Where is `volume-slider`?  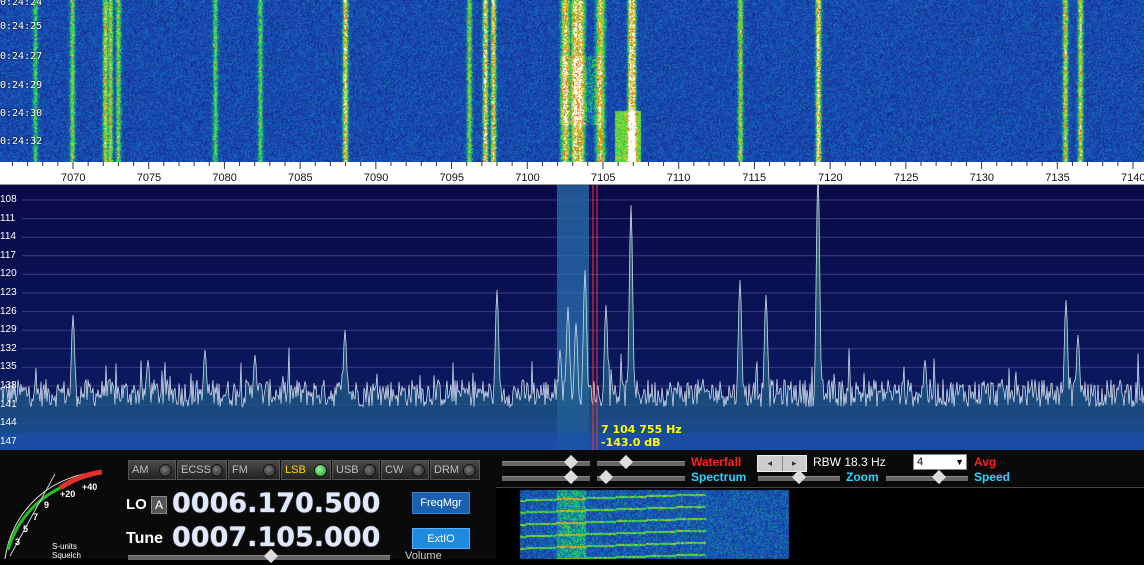 volume-slider is located at coordinates (259, 556).